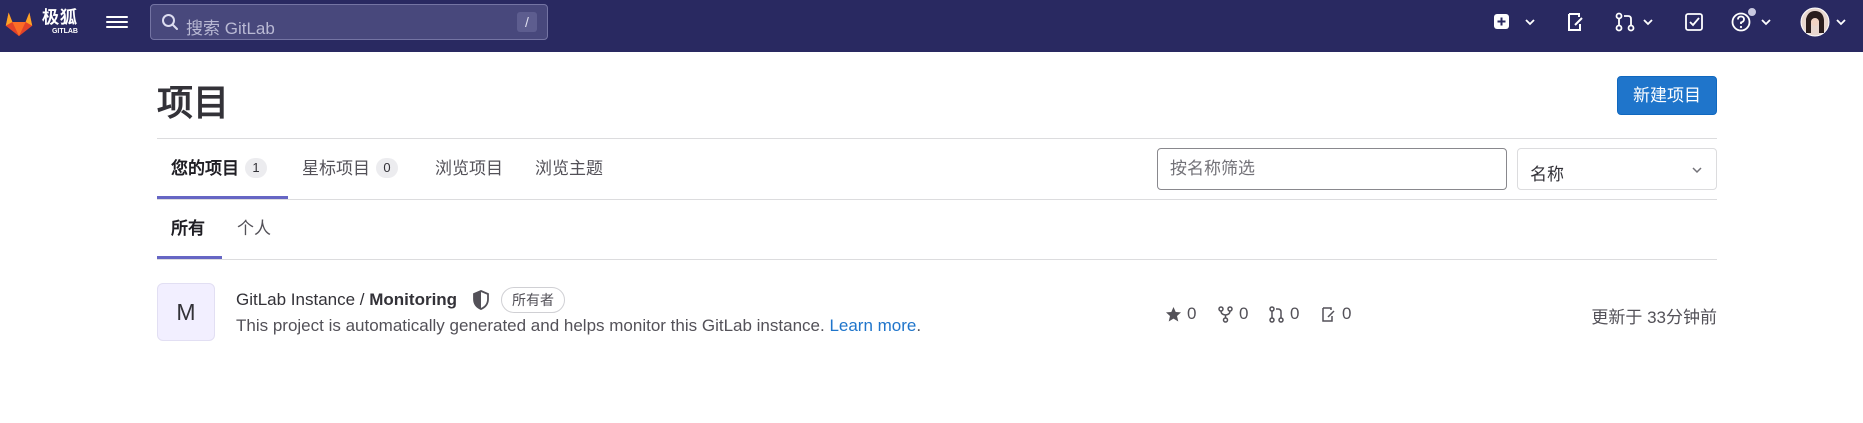 This screenshot has height=423, width=1863. Describe the element at coordinates (1694, 22) in the screenshot. I see `todo-icon` at that location.